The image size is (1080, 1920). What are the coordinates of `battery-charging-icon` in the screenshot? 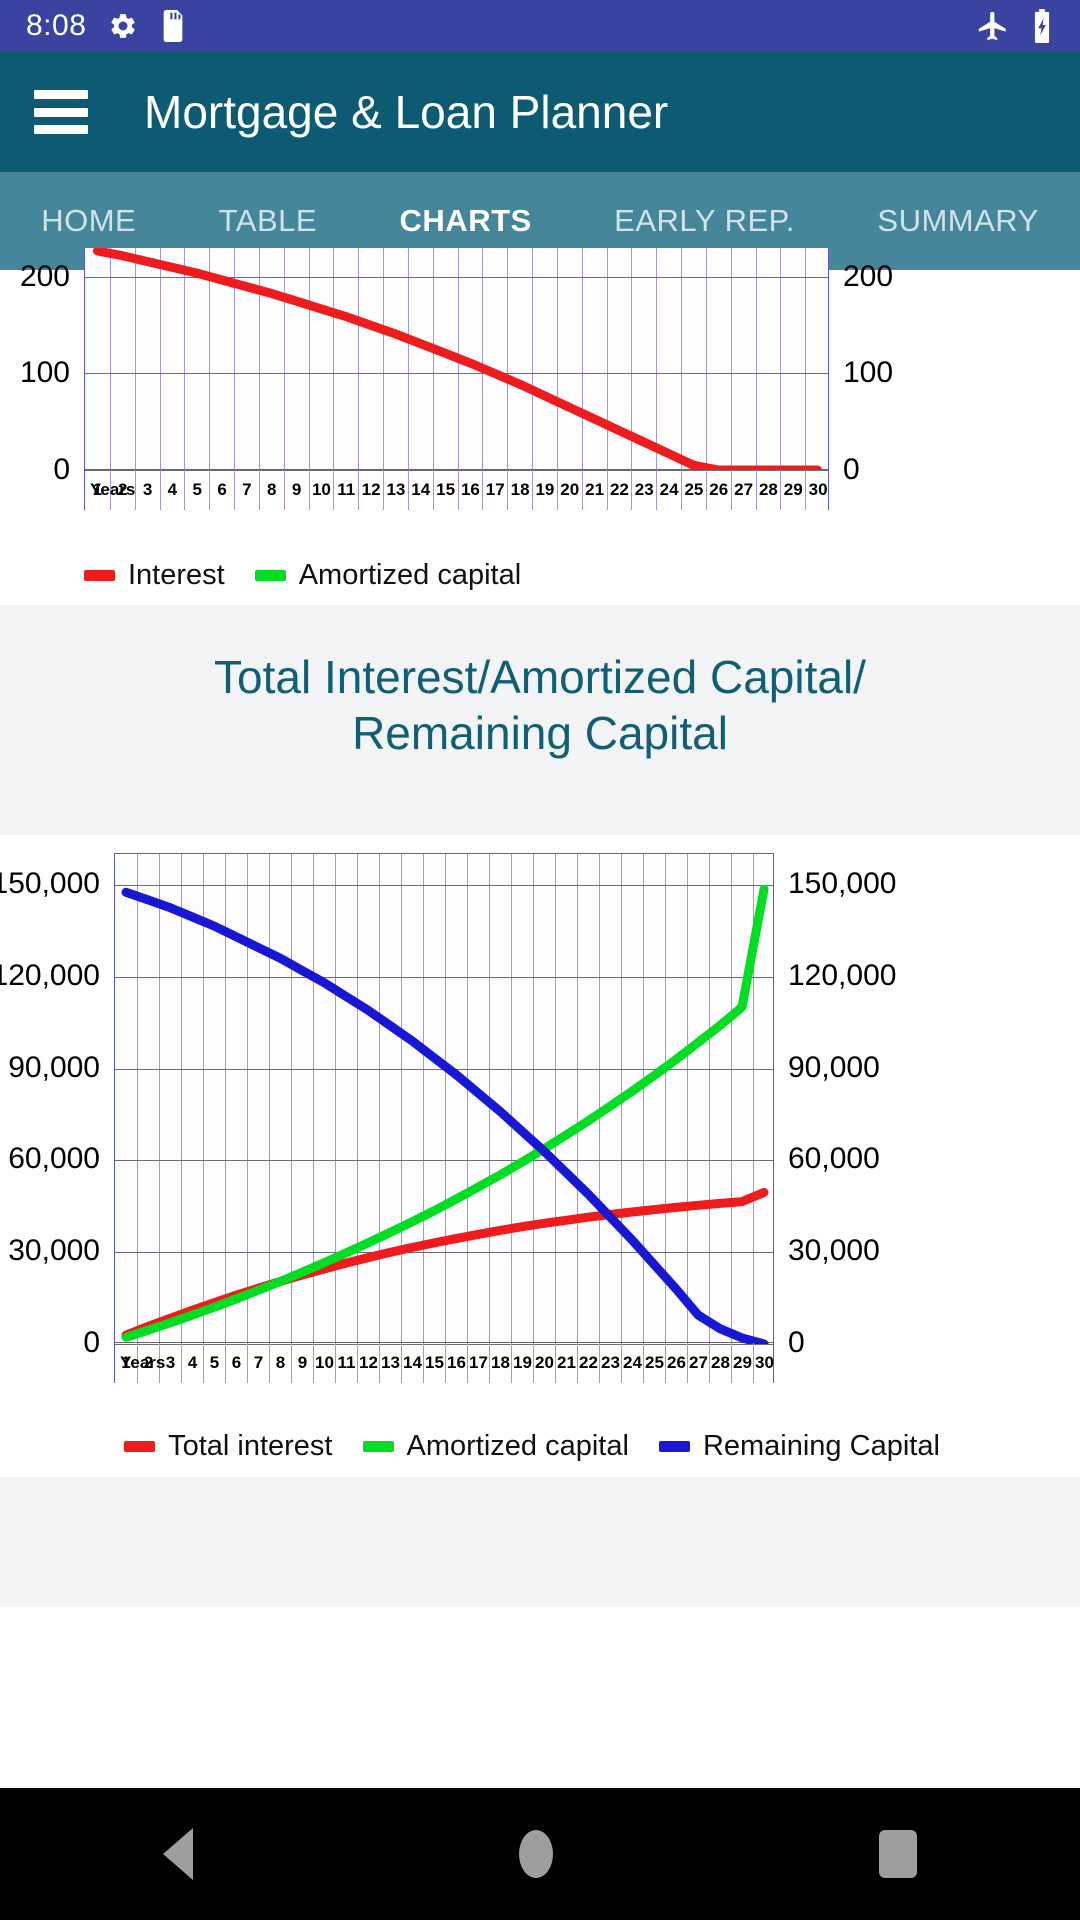 It's located at (1042, 26).